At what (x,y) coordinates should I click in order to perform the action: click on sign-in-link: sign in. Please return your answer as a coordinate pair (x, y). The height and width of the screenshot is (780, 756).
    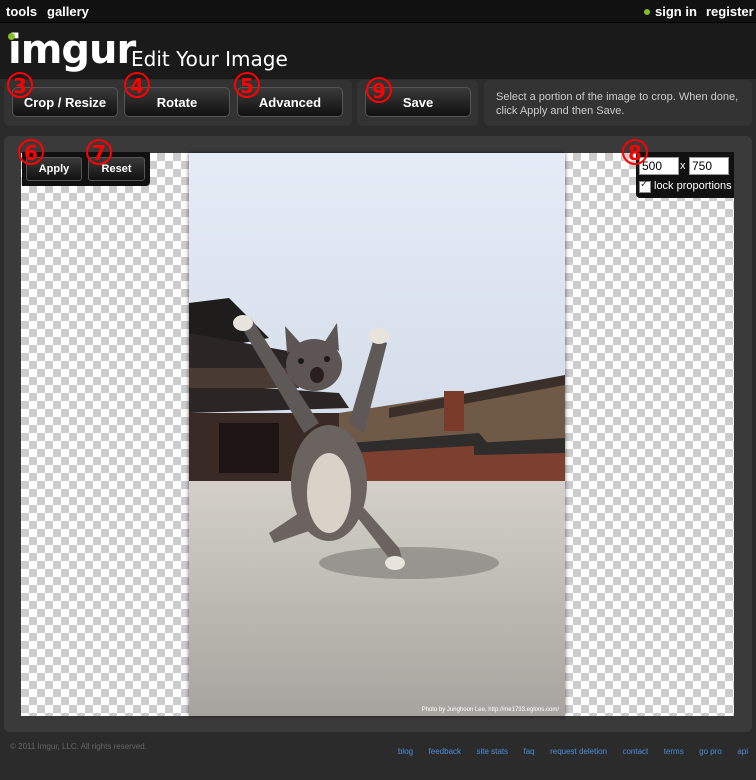
    Looking at the image, I should click on (676, 11).